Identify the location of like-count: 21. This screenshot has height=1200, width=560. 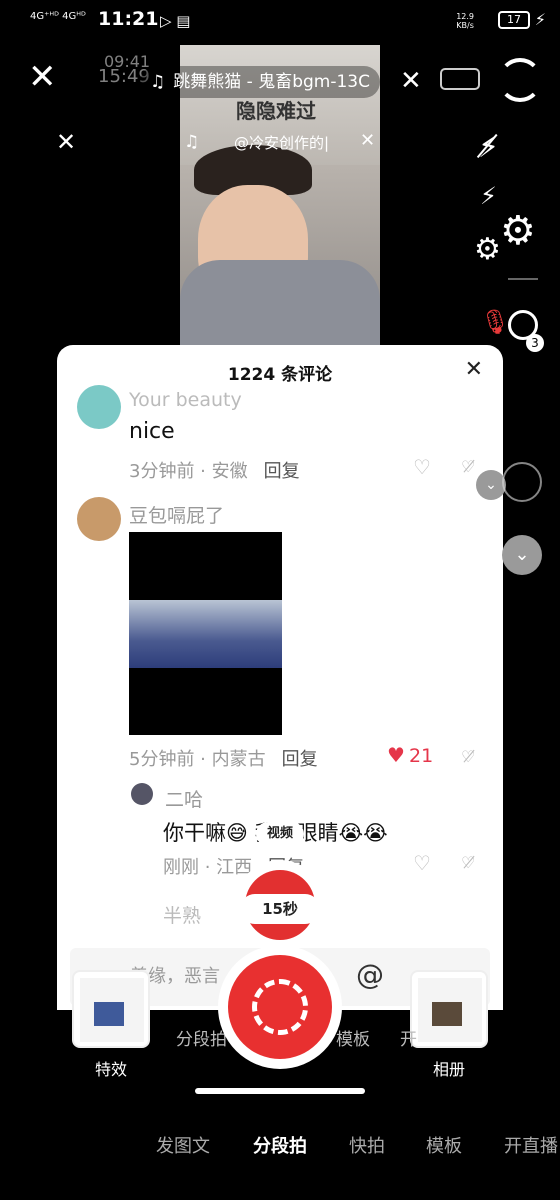
(421, 756).